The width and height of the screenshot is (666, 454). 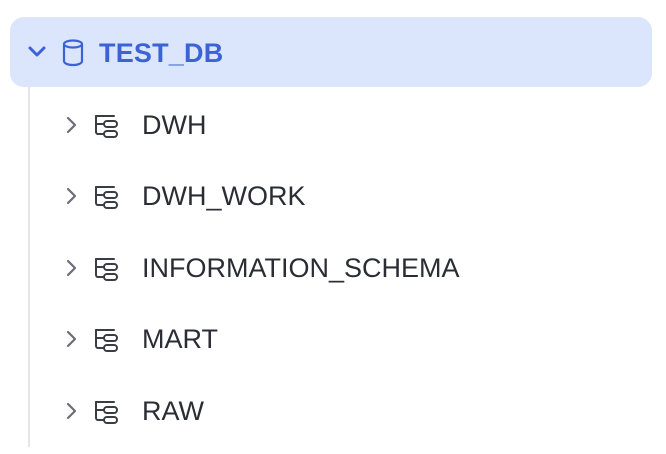 I want to click on tree-item-schema: INFORMATION_SCHEMA, so click(x=352, y=268).